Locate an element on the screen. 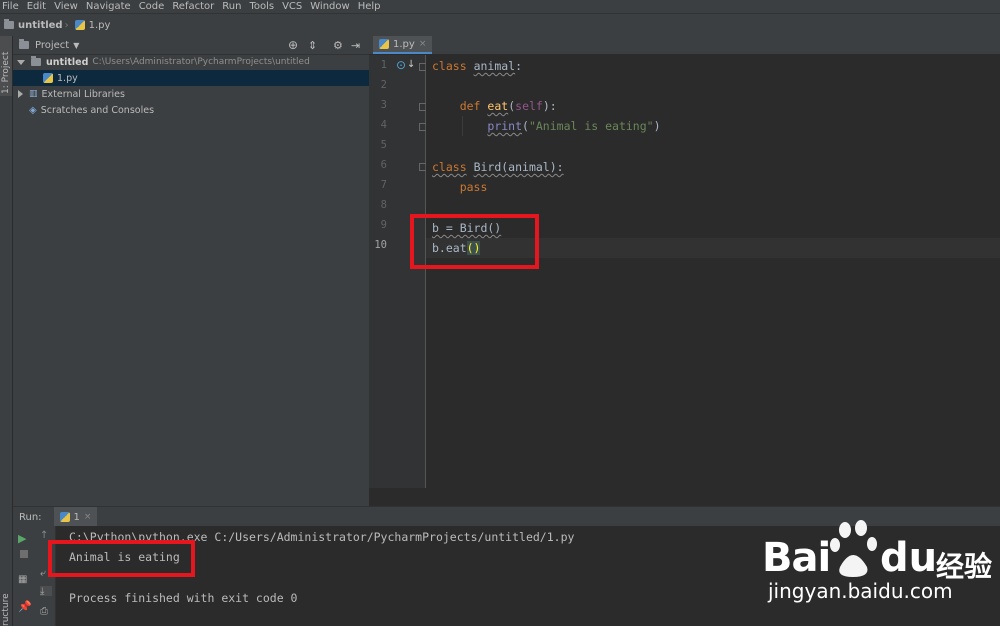 The width and height of the screenshot is (1000, 626). editor-tabs: 1.py × is located at coordinates (684, 45).